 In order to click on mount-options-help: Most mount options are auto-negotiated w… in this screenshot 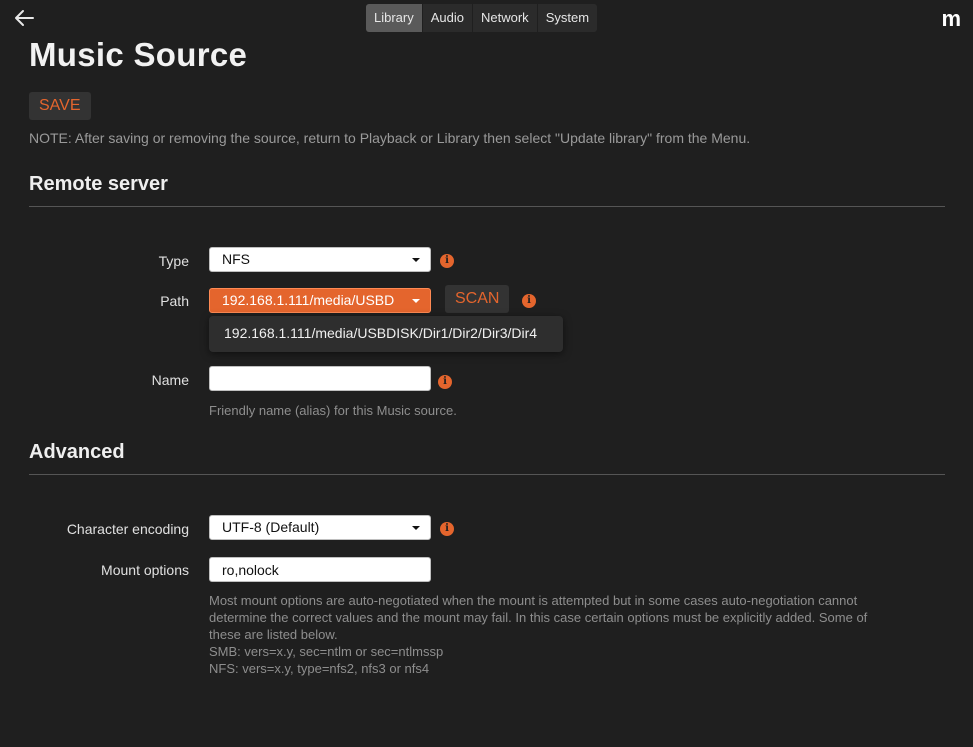, I will do `click(579, 634)`.